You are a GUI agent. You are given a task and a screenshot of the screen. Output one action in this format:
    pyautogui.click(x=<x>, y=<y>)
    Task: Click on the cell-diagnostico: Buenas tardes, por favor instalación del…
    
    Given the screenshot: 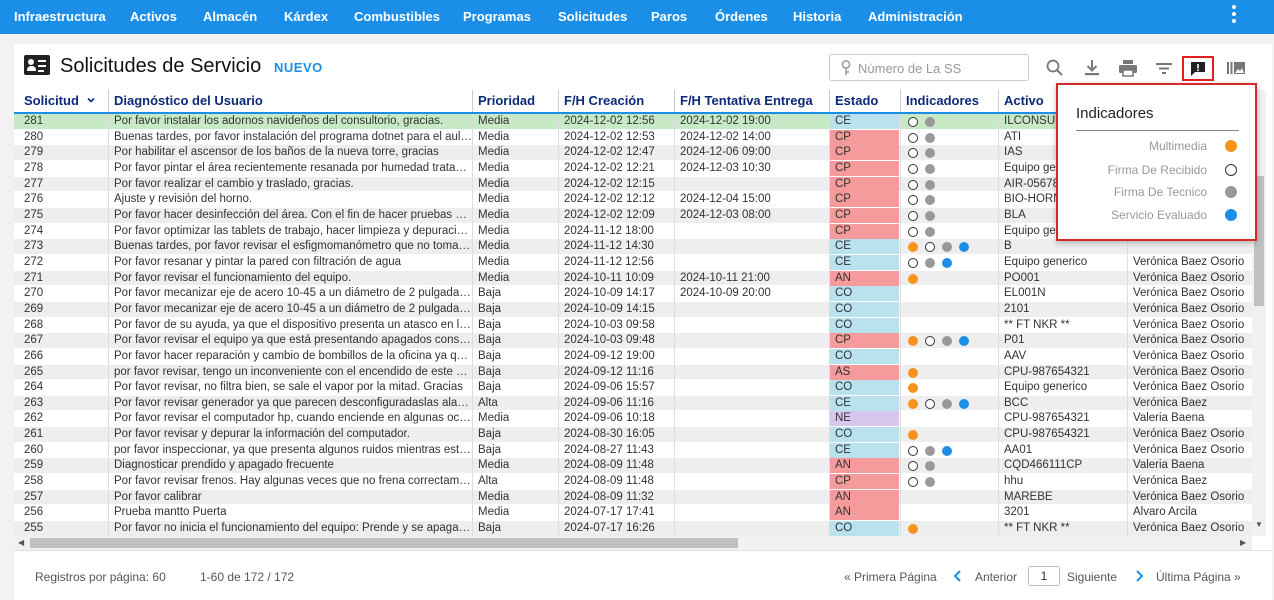 What is the action you would take?
    pyautogui.click(x=293, y=136)
    